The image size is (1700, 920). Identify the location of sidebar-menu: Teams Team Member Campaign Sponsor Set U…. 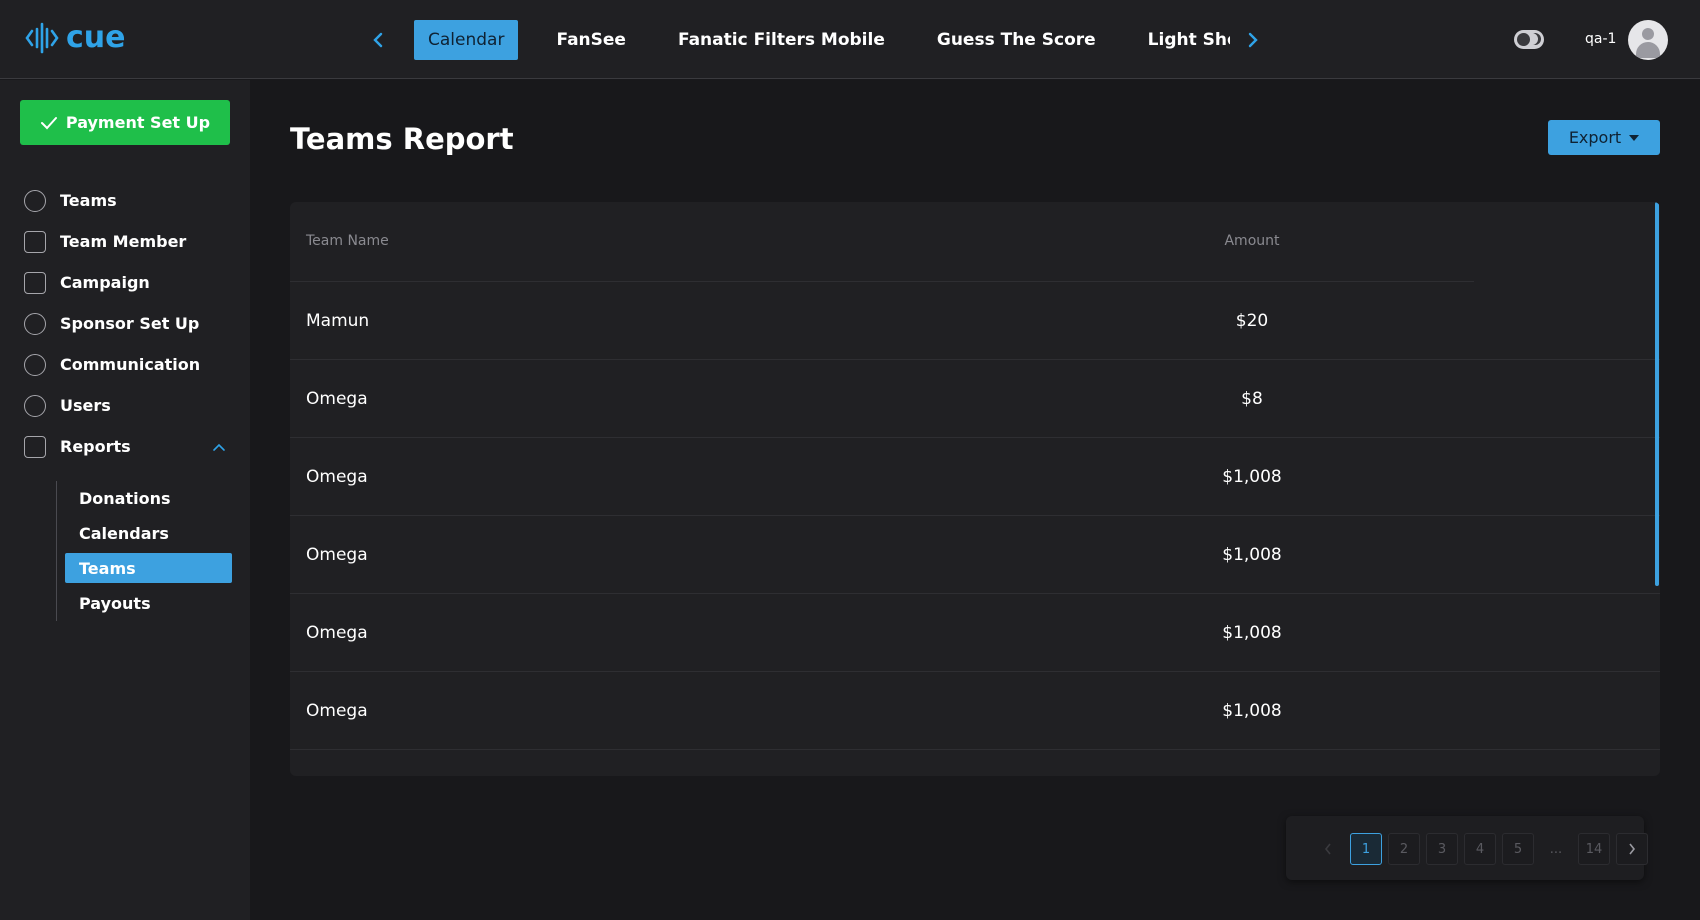
(127, 323).